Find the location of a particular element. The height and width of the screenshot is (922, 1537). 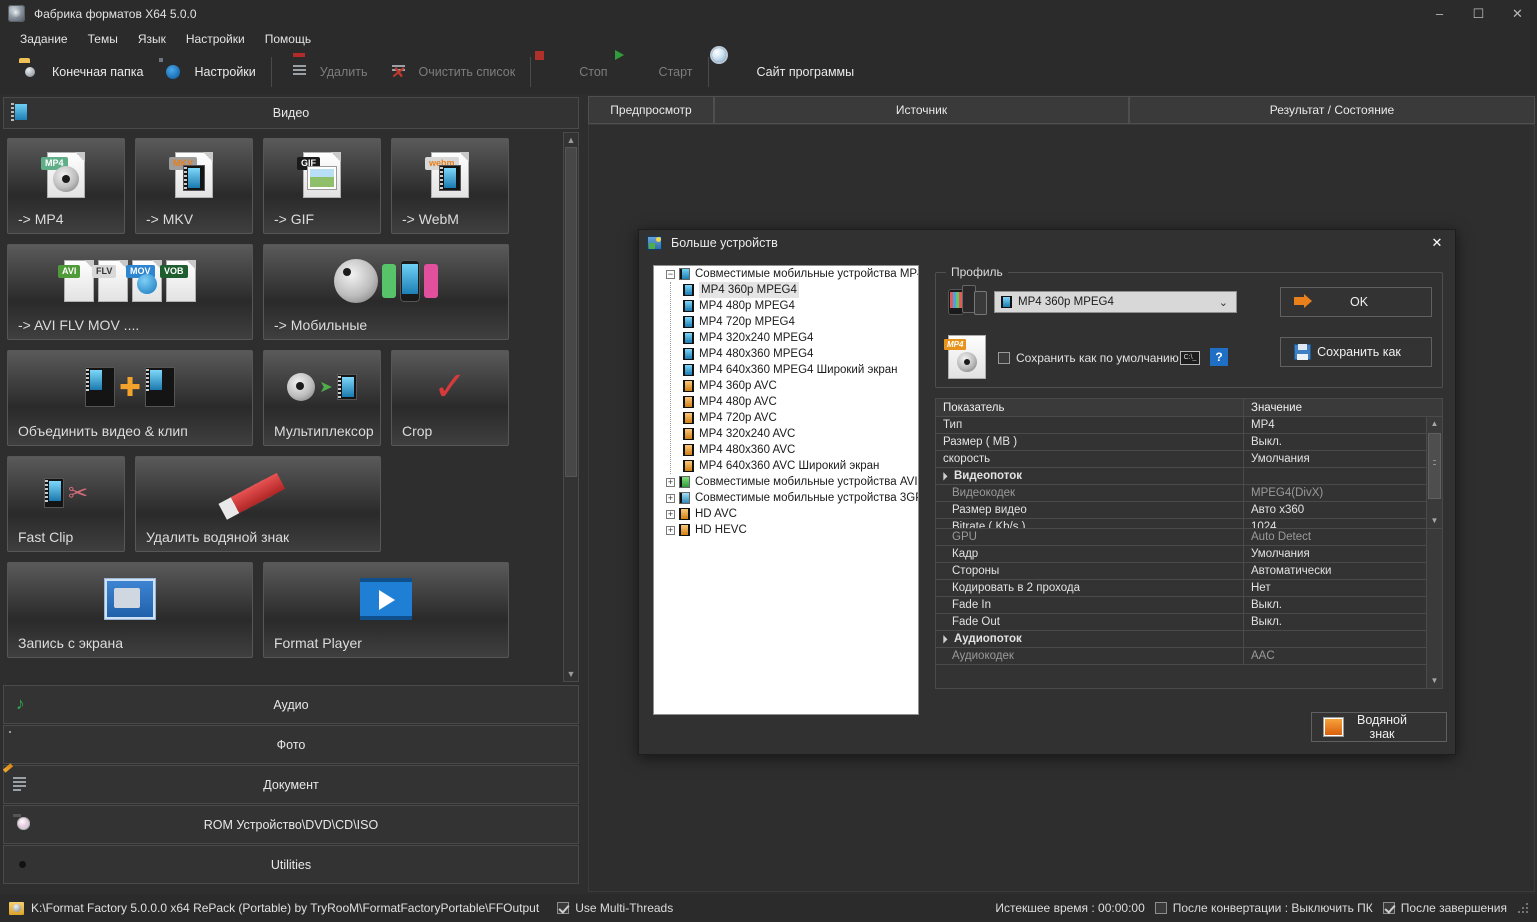

resize-grip-icon is located at coordinates (1523, 908).